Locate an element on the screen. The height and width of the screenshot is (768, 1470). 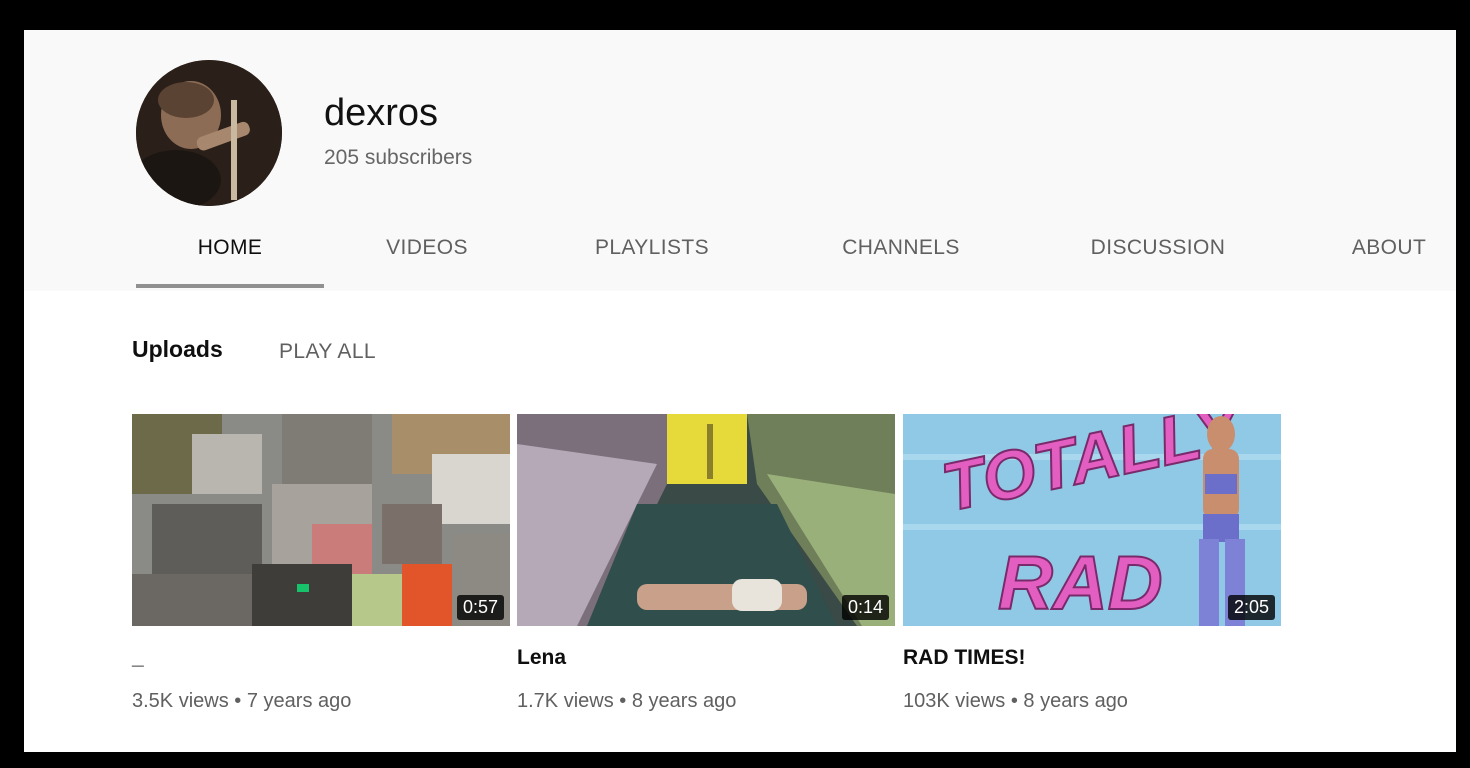
tab-videos: VIDEOS is located at coordinates (427, 258).